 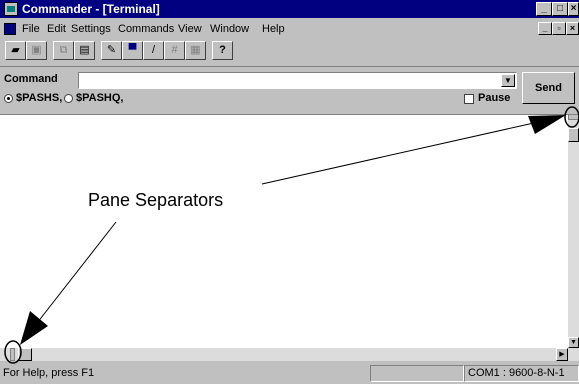 I want to click on status-com-settings: COM1 : 9600-8-N-1, so click(x=516, y=373).